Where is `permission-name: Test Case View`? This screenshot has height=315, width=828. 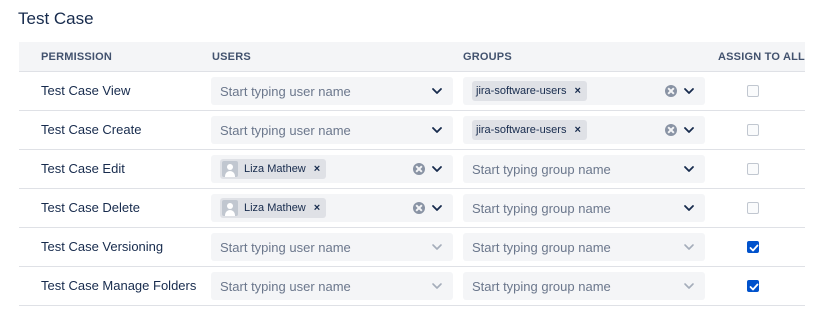
permission-name: Test Case View is located at coordinates (86, 90).